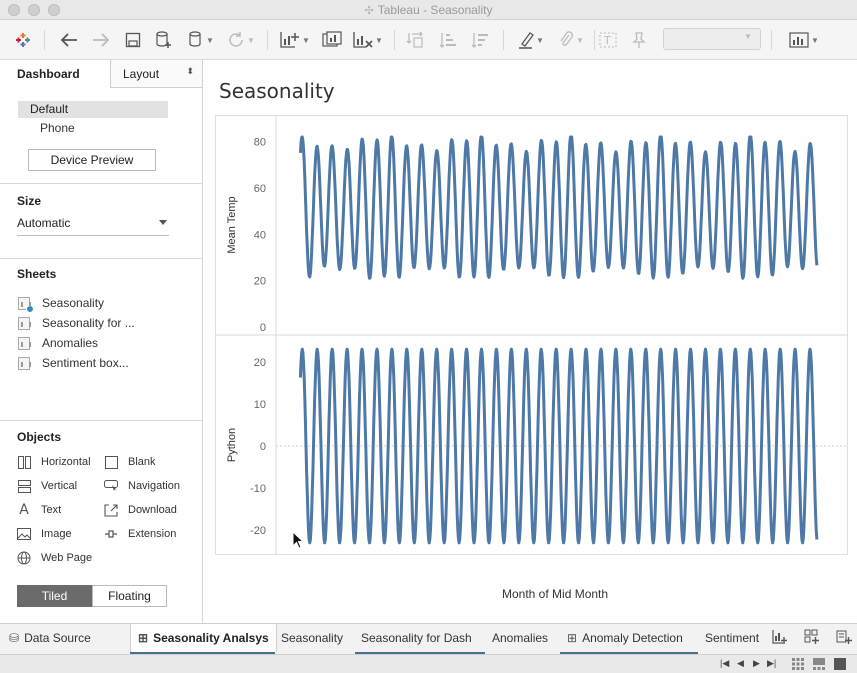 The height and width of the screenshot is (673, 857). What do you see at coordinates (24, 558) in the screenshot?
I see `web-page-icon` at bounding box center [24, 558].